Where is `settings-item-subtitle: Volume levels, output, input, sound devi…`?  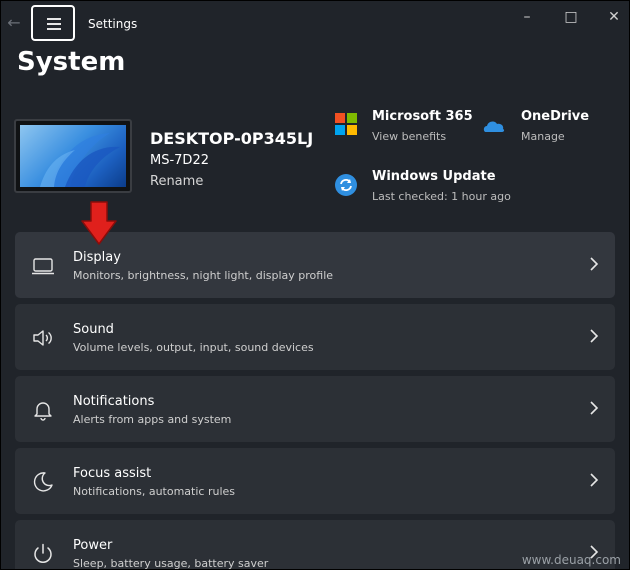
settings-item-subtitle: Volume levels, output, input, sound devi… is located at coordinates (193, 347).